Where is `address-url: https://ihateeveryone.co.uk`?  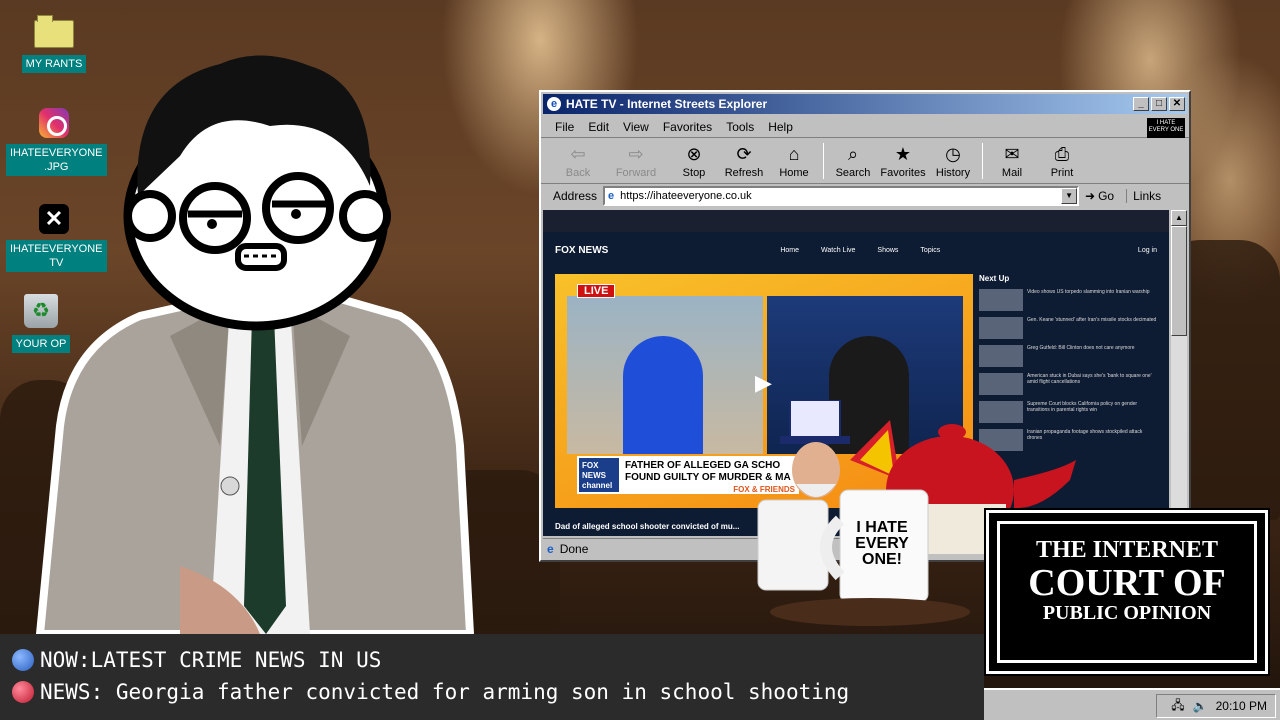
address-url: https://ihateeveryone.co.uk is located at coordinates (686, 196).